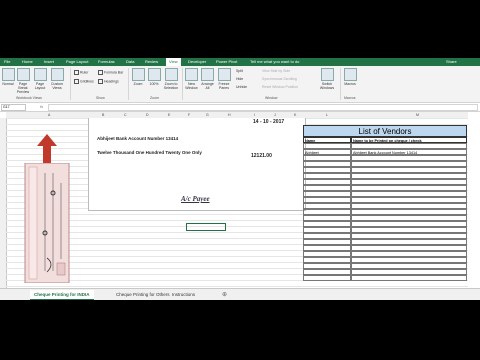 The image size is (480, 360). What do you see at coordinates (13, 107) in the screenshot?
I see `name-box: G17` at bounding box center [13, 107].